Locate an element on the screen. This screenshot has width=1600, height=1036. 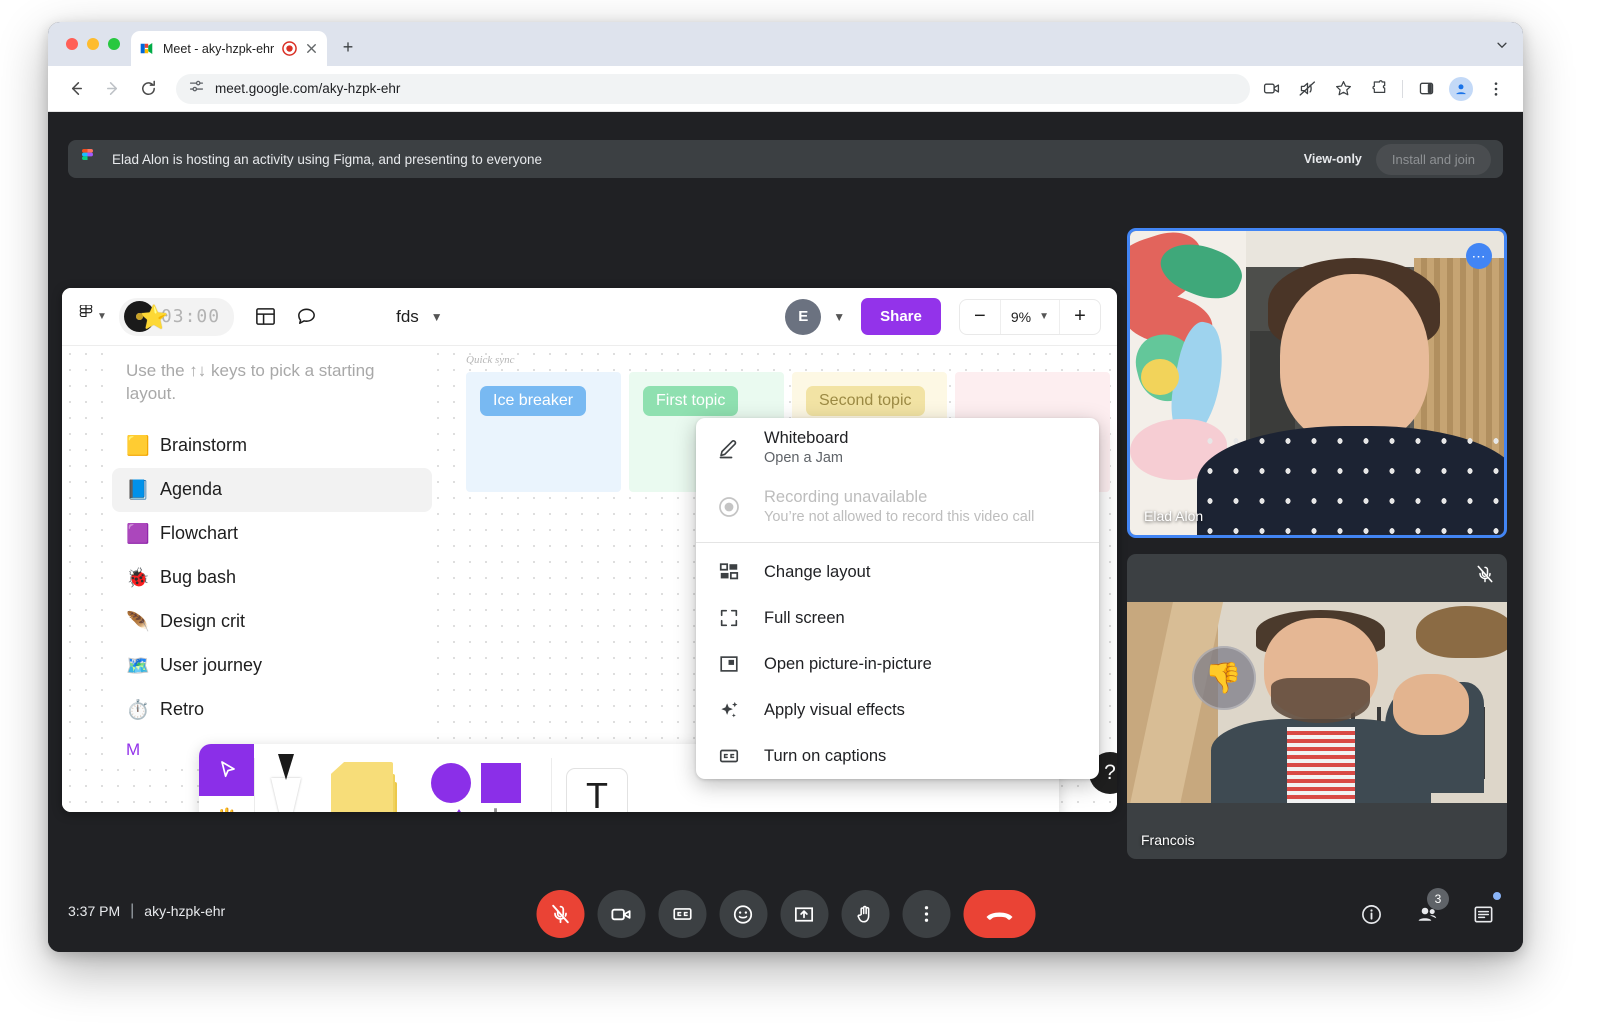
close-window-button is located at coordinates (72, 44).